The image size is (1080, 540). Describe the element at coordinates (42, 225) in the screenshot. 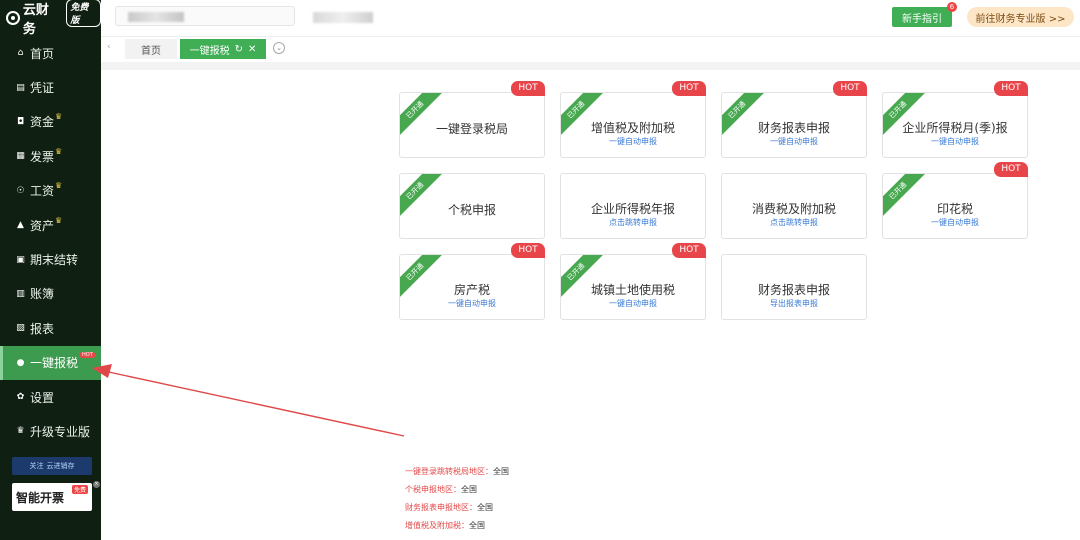

I see `sidebar-item-label: 资产` at that location.